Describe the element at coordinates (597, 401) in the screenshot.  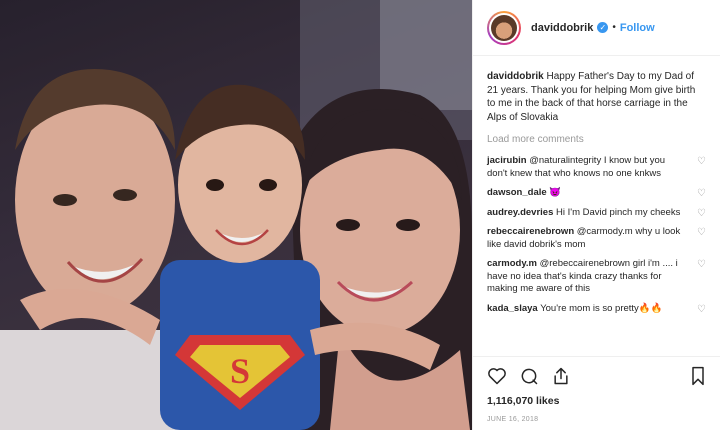
I see `likes-count: 1,116,070 likes` at that location.